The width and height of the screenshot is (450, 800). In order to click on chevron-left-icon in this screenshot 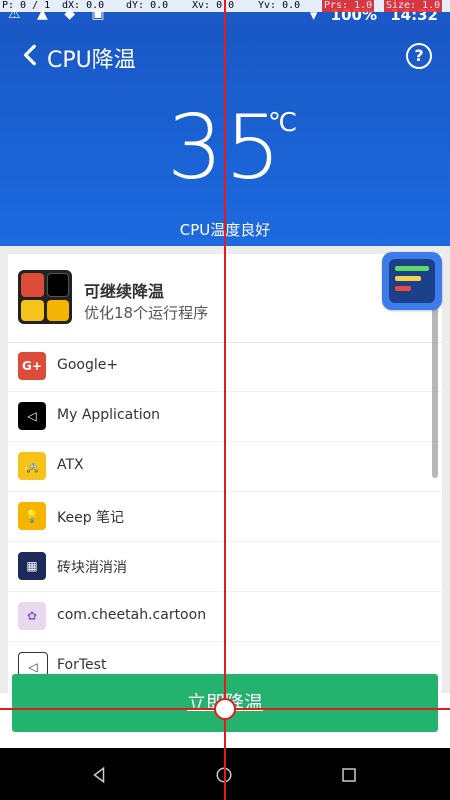, I will do `click(29, 55)`.